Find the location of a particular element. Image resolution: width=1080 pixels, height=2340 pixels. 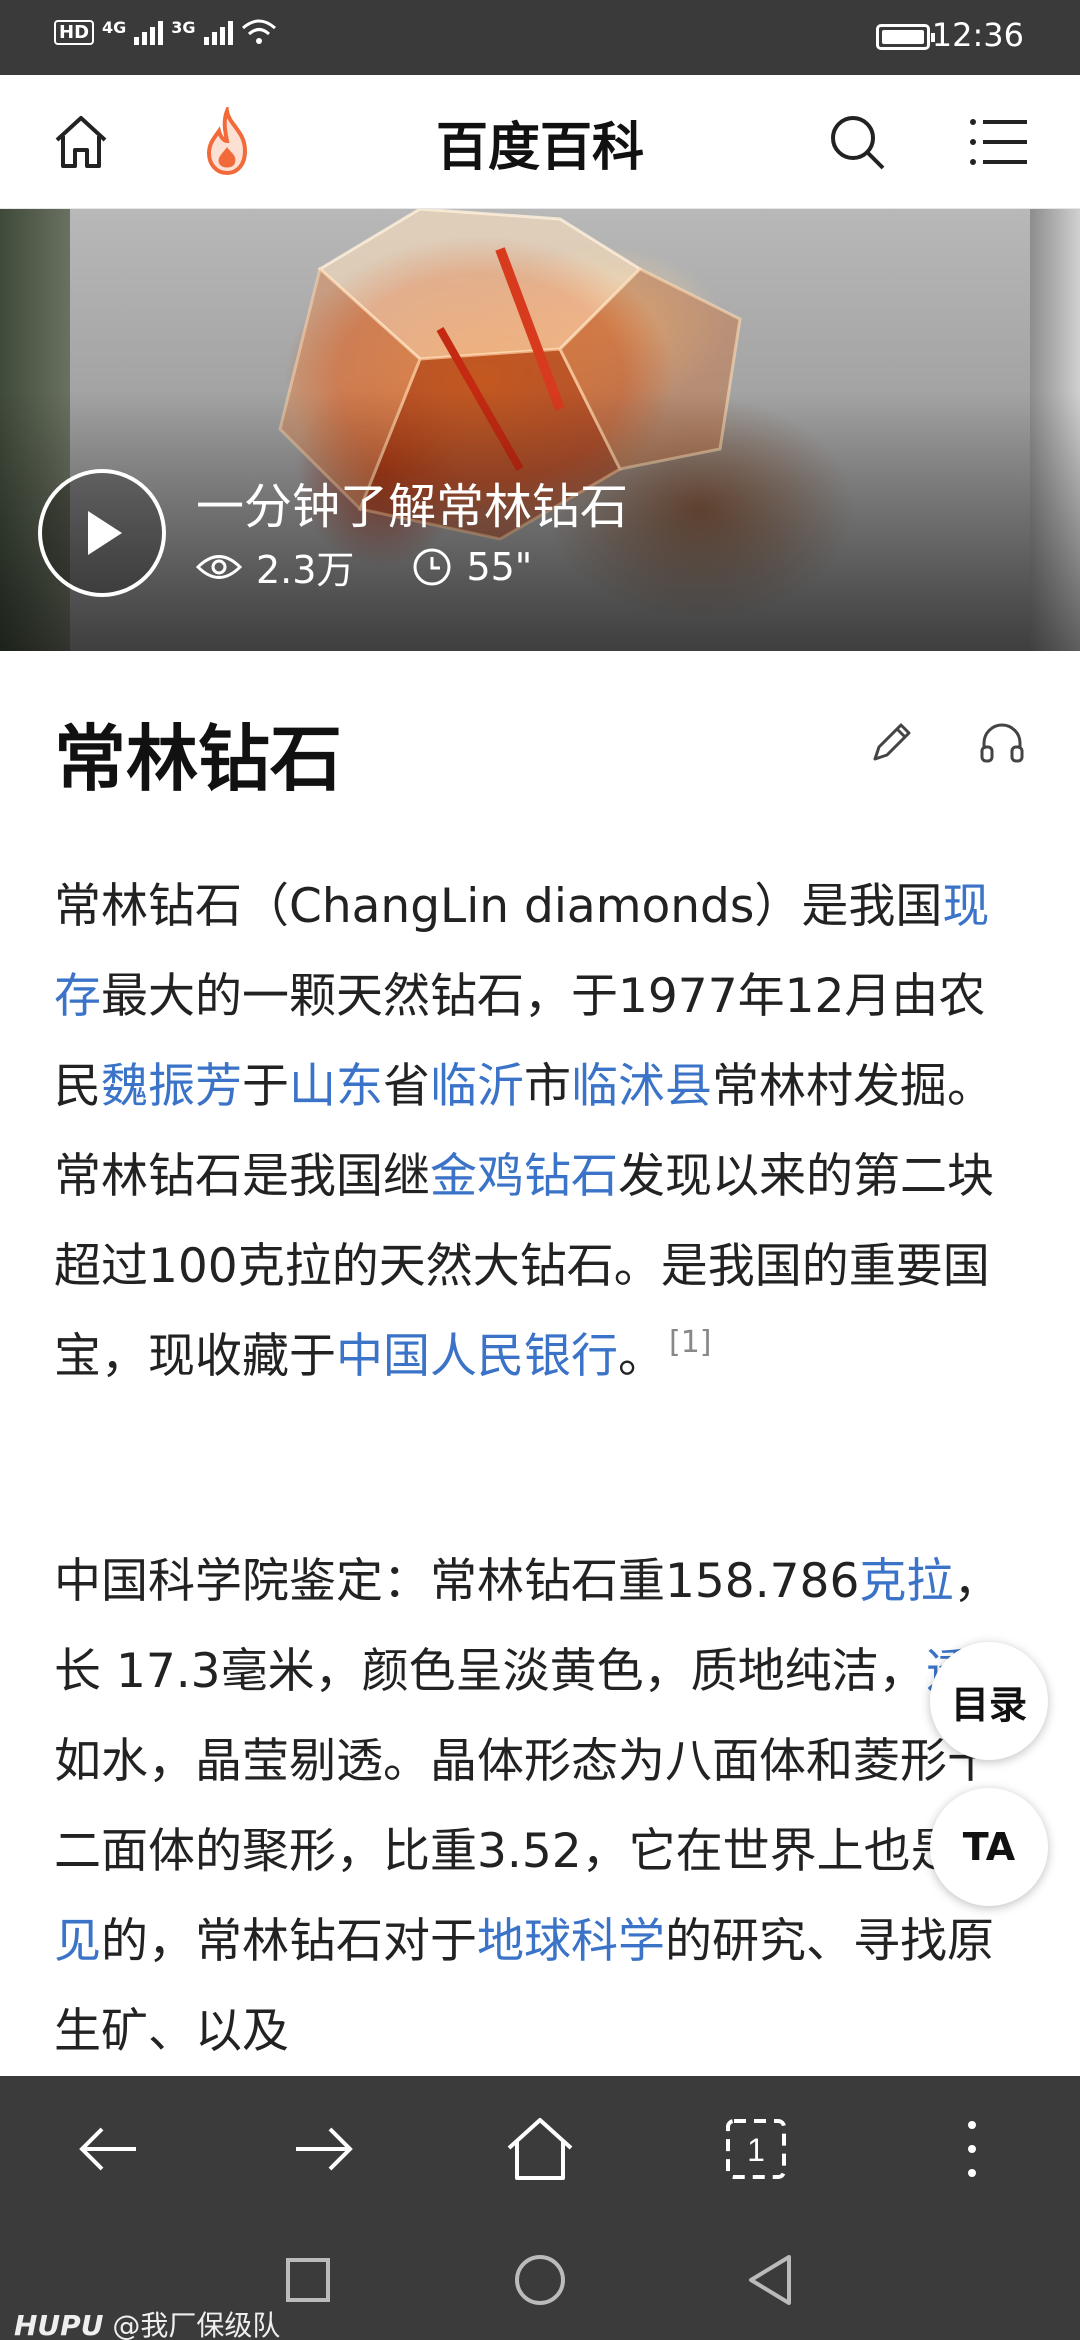

app-title: 百度百科 is located at coordinates (539, 148).